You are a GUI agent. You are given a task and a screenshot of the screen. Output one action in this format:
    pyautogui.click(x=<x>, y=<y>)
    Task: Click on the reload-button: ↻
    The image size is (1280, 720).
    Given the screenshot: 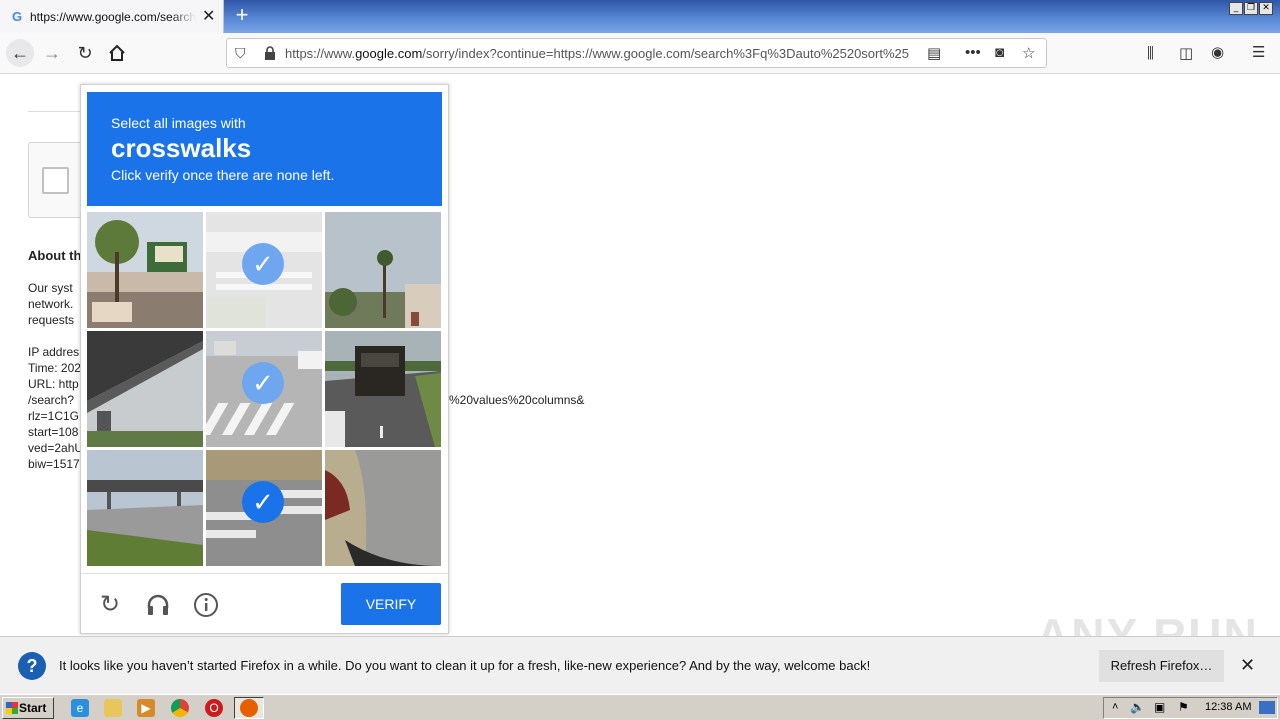 What is the action you would take?
    pyautogui.click(x=85, y=53)
    